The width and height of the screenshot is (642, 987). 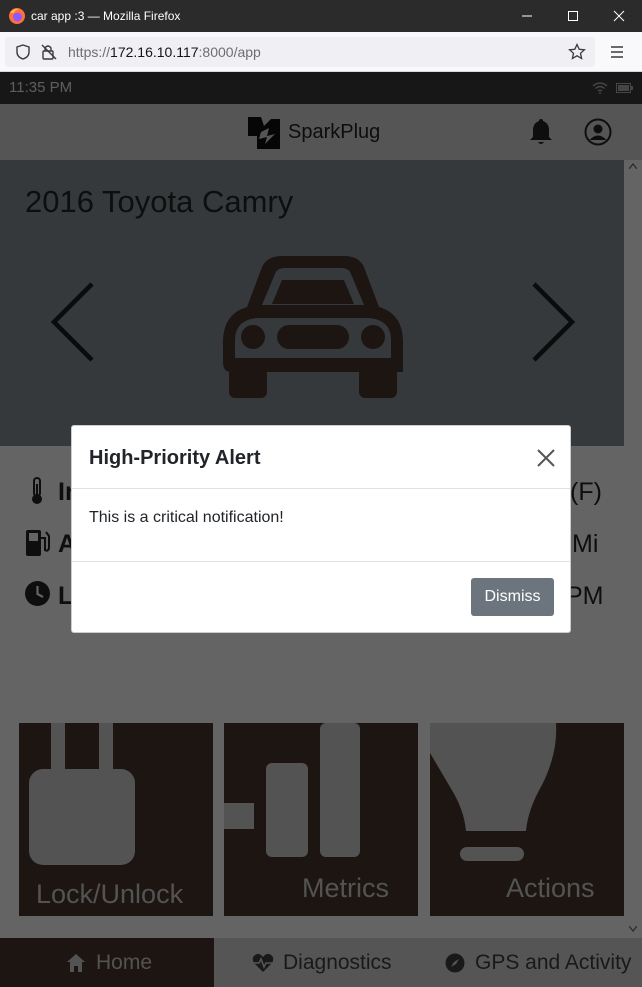 What do you see at coordinates (186, 517) in the screenshot?
I see `modal-body-text: This is a critical notification!` at bounding box center [186, 517].